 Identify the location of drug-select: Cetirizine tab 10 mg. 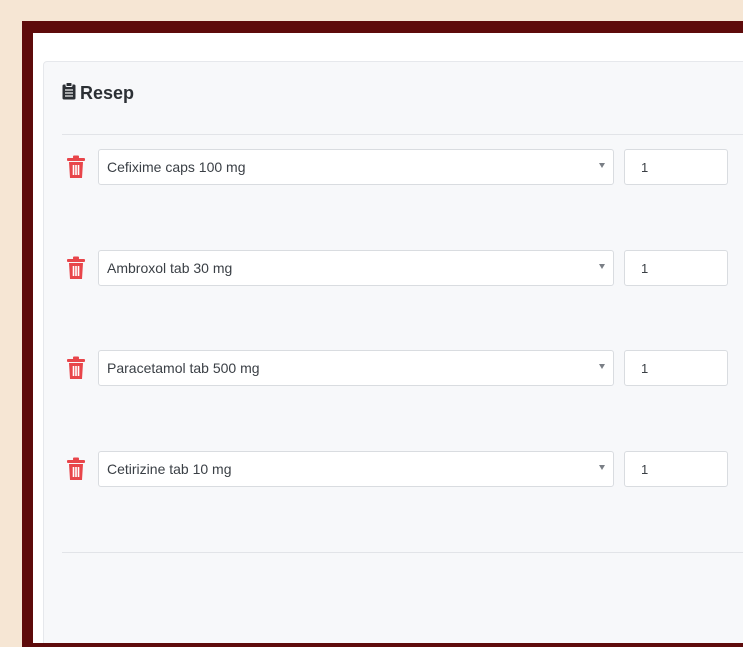
(356, 469).